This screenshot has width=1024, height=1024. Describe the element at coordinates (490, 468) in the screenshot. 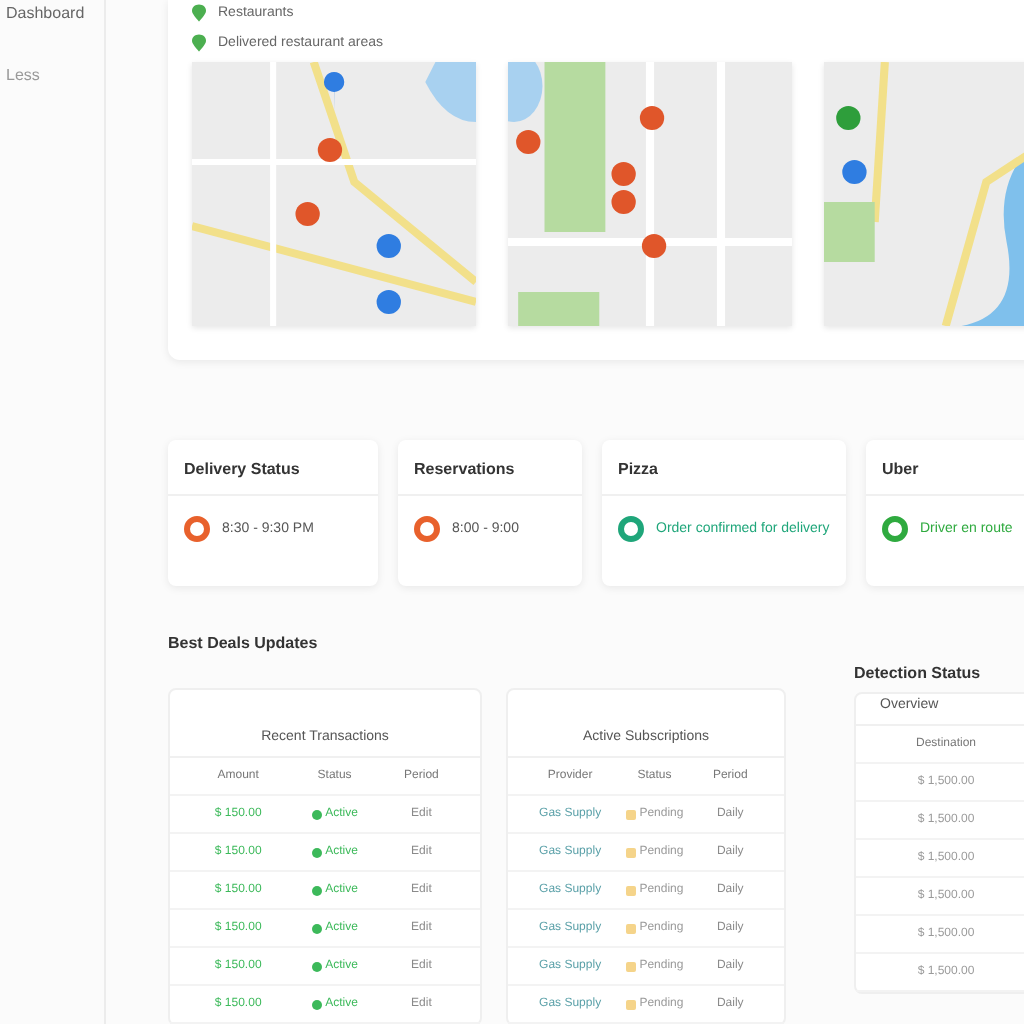

I see `card-title: Reservations` at that location.